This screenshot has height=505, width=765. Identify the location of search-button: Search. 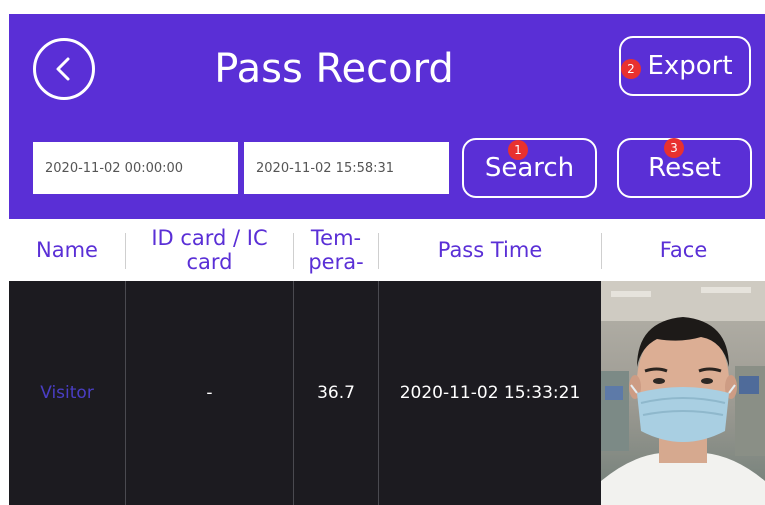
(529, 168).